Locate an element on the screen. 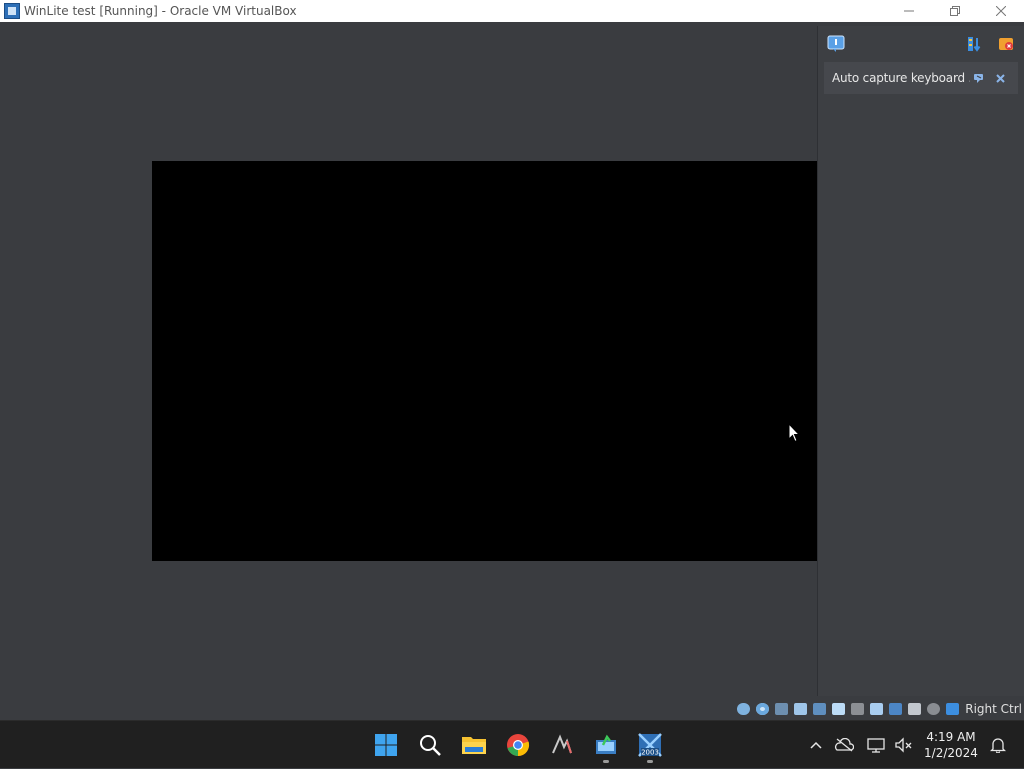 This screenshot has width=1024, height=769. status-indicators: Right Ctrl is located at coordinates (879, 709).